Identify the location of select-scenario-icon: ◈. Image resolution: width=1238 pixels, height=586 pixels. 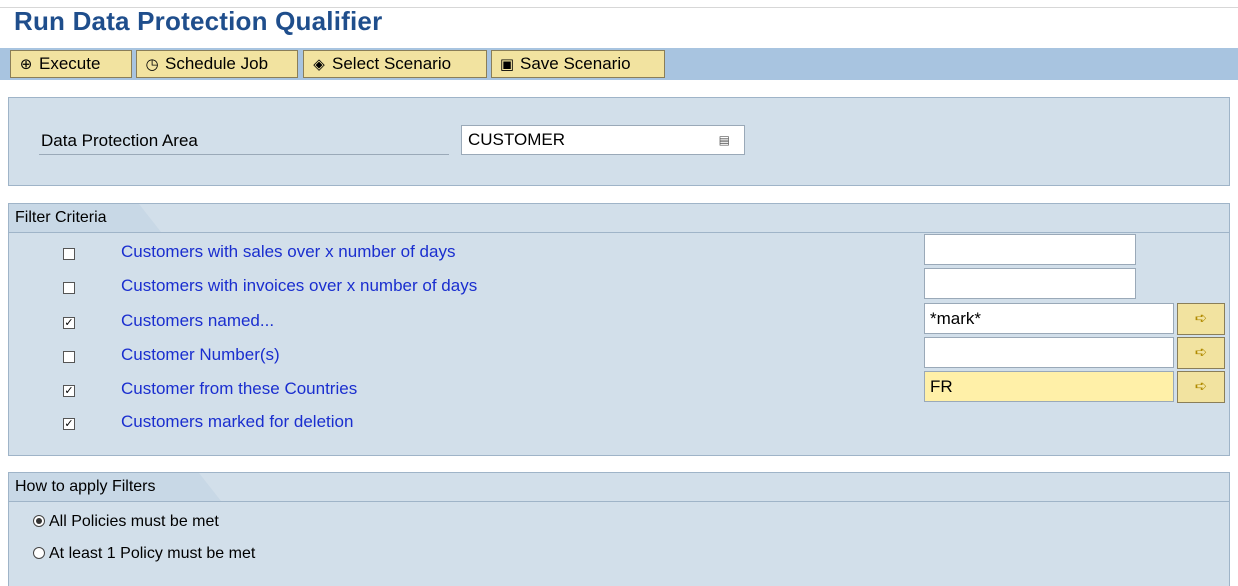
(319, 64).